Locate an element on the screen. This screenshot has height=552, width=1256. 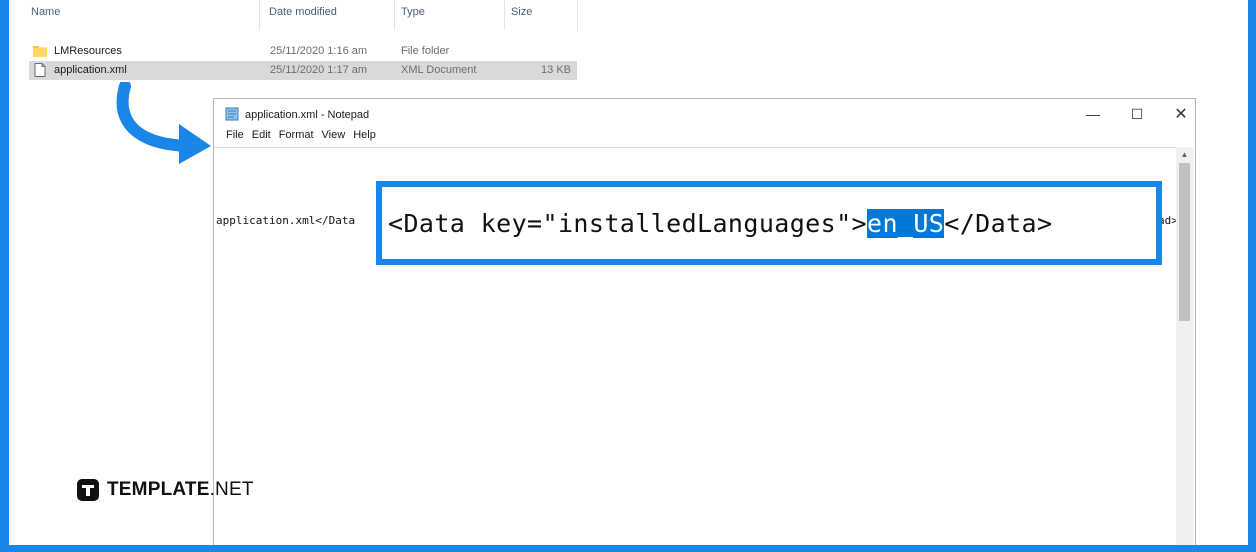
vertical-scrollbar: ▲ is located at coordinates (1184, 346).